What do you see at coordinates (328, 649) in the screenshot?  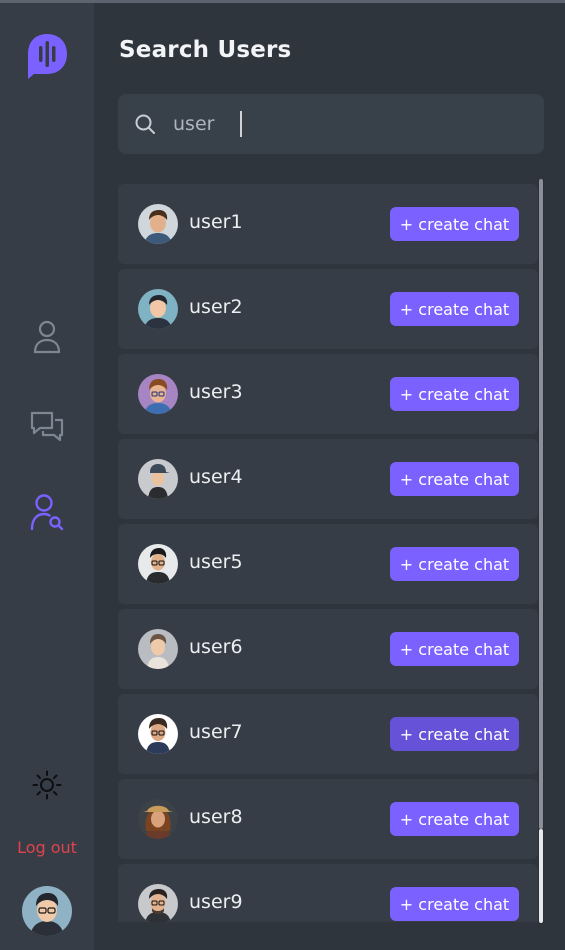 I see `user-row: user6 + create chat` at bounding box center [328, 649].